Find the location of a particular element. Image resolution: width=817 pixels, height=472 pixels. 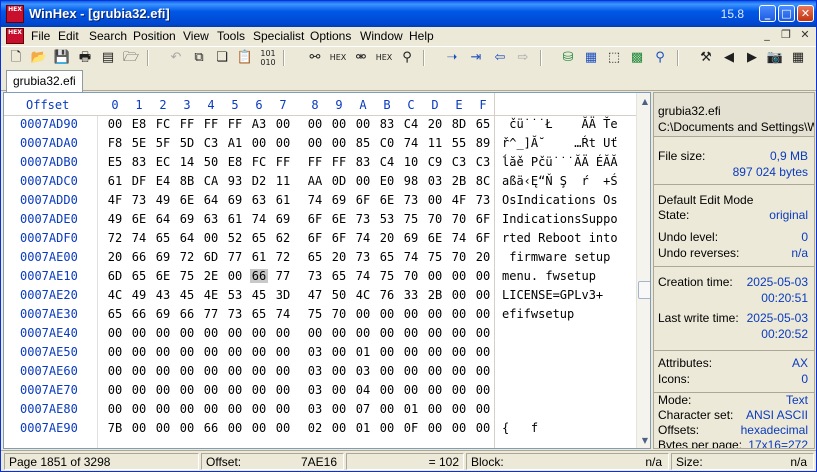

text-column: menu. fwsetup is located at coordinates (560, 276).